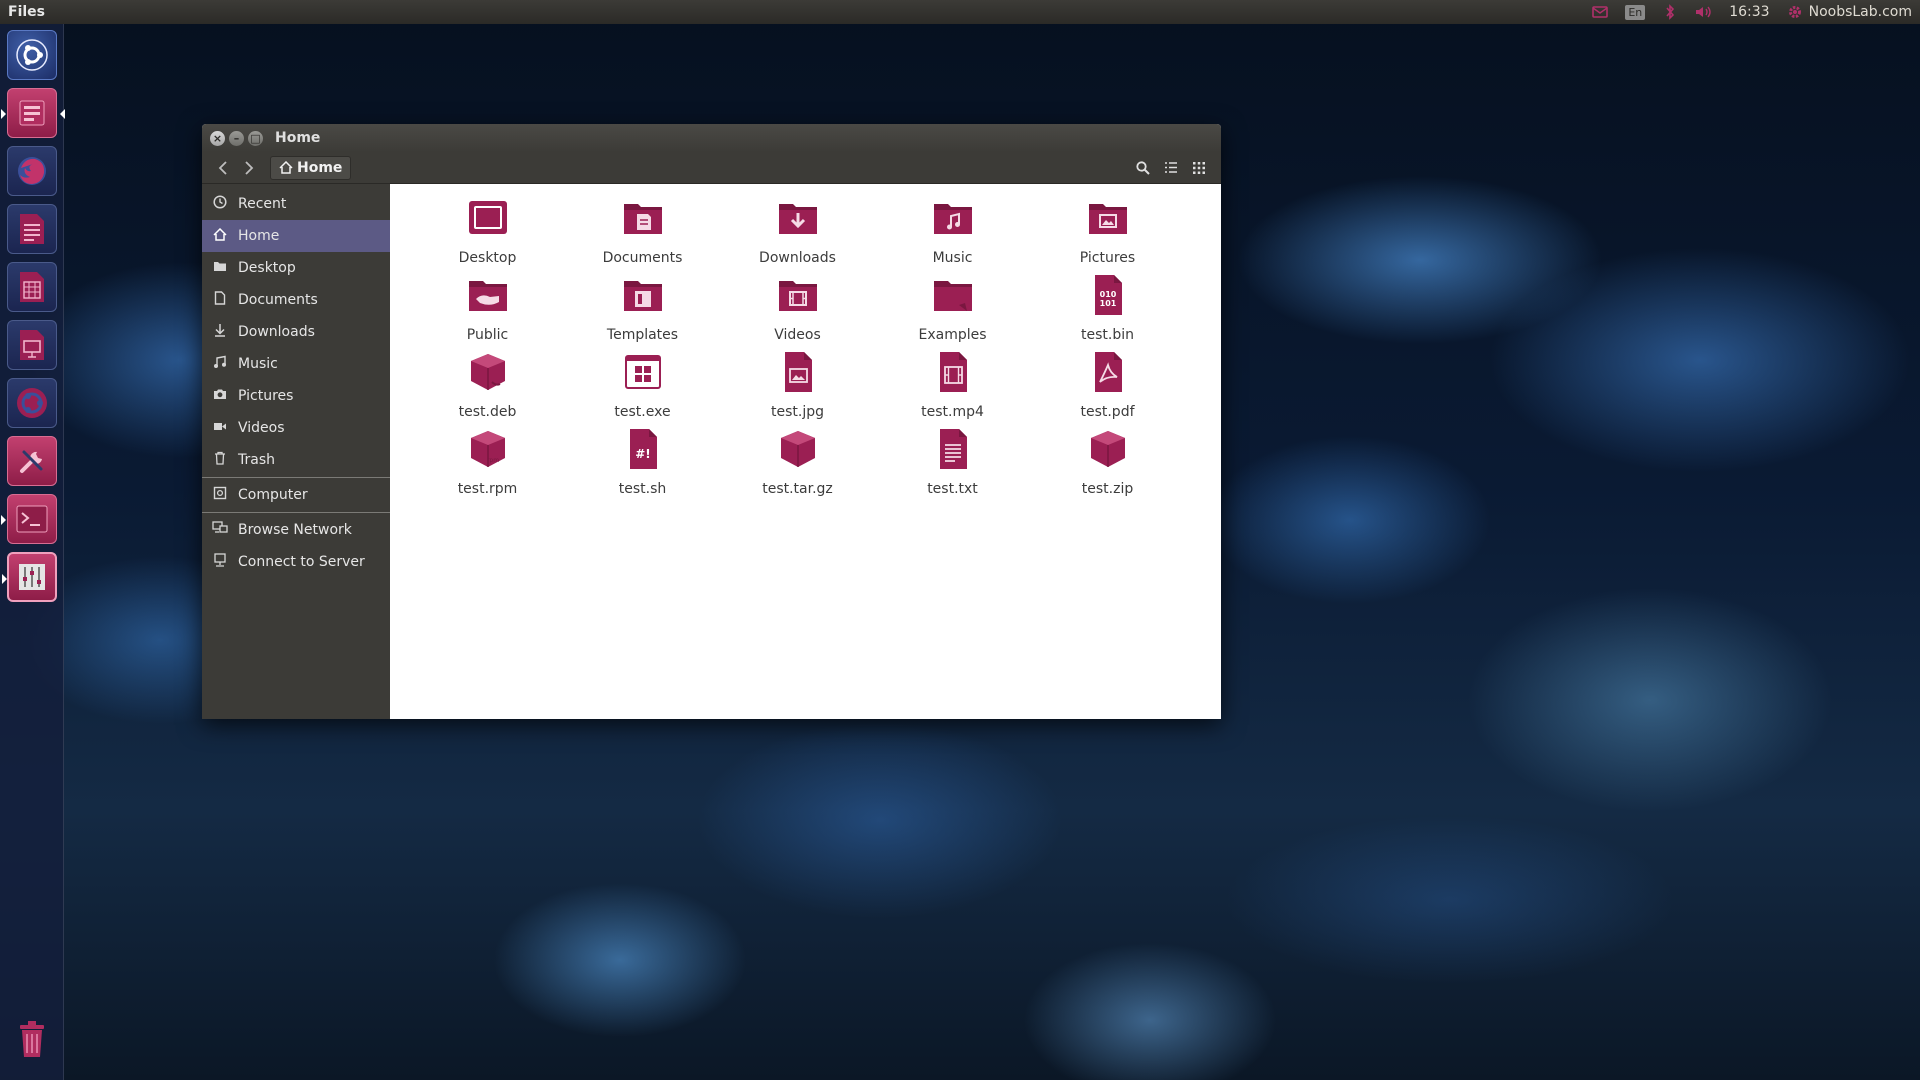 The image size is (1920, 1080). Describe the element at coordinates (220, 495) in the screenshot. I see `computer-icon` at that location.